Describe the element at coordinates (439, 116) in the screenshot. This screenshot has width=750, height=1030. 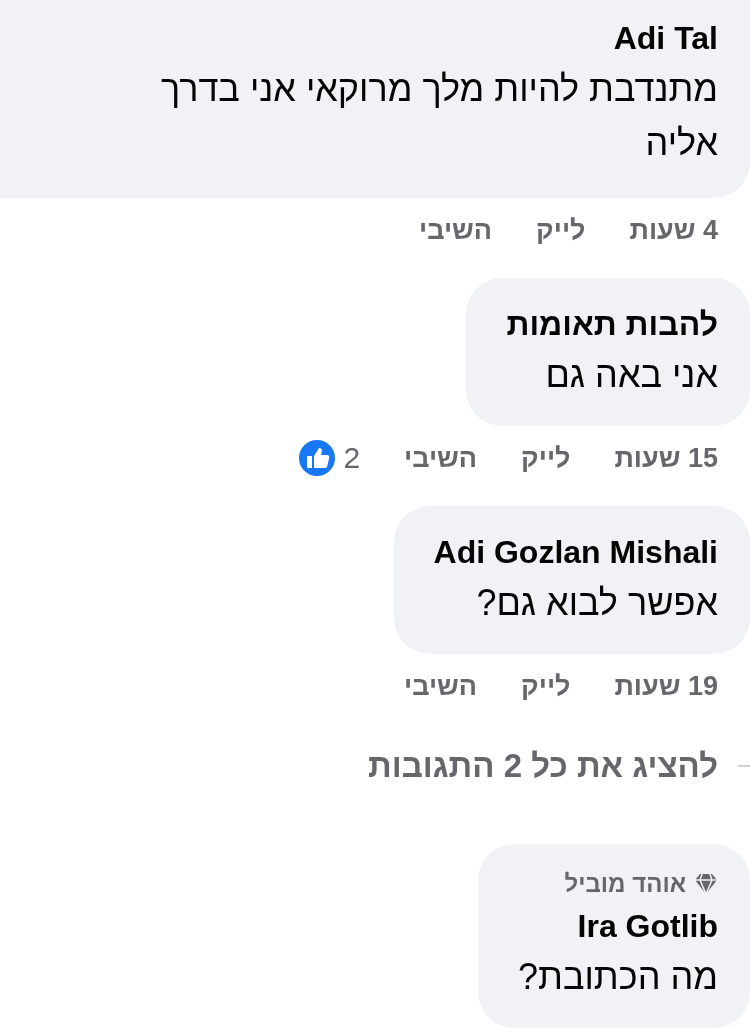
I see `comment-text: מתנדבת להיות מלך מרוקאי אני בדרך אליה` at that location.